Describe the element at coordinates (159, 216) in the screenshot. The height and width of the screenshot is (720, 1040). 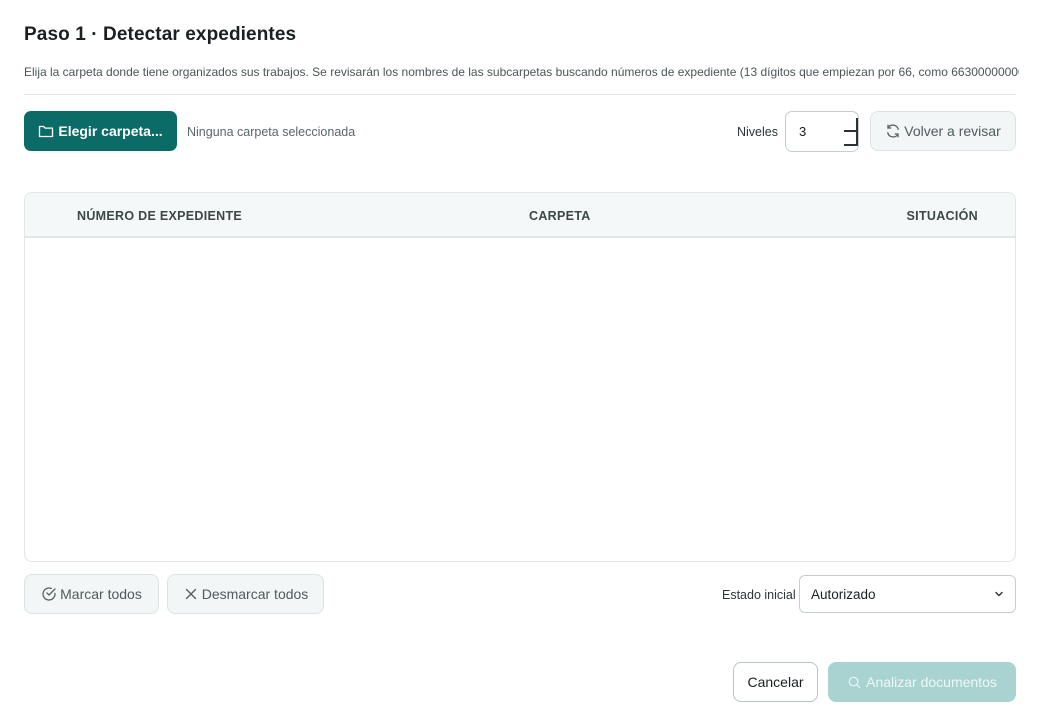
I see `column-header-file-number: NÚMERO DE EXPEDIENTE` at that location.